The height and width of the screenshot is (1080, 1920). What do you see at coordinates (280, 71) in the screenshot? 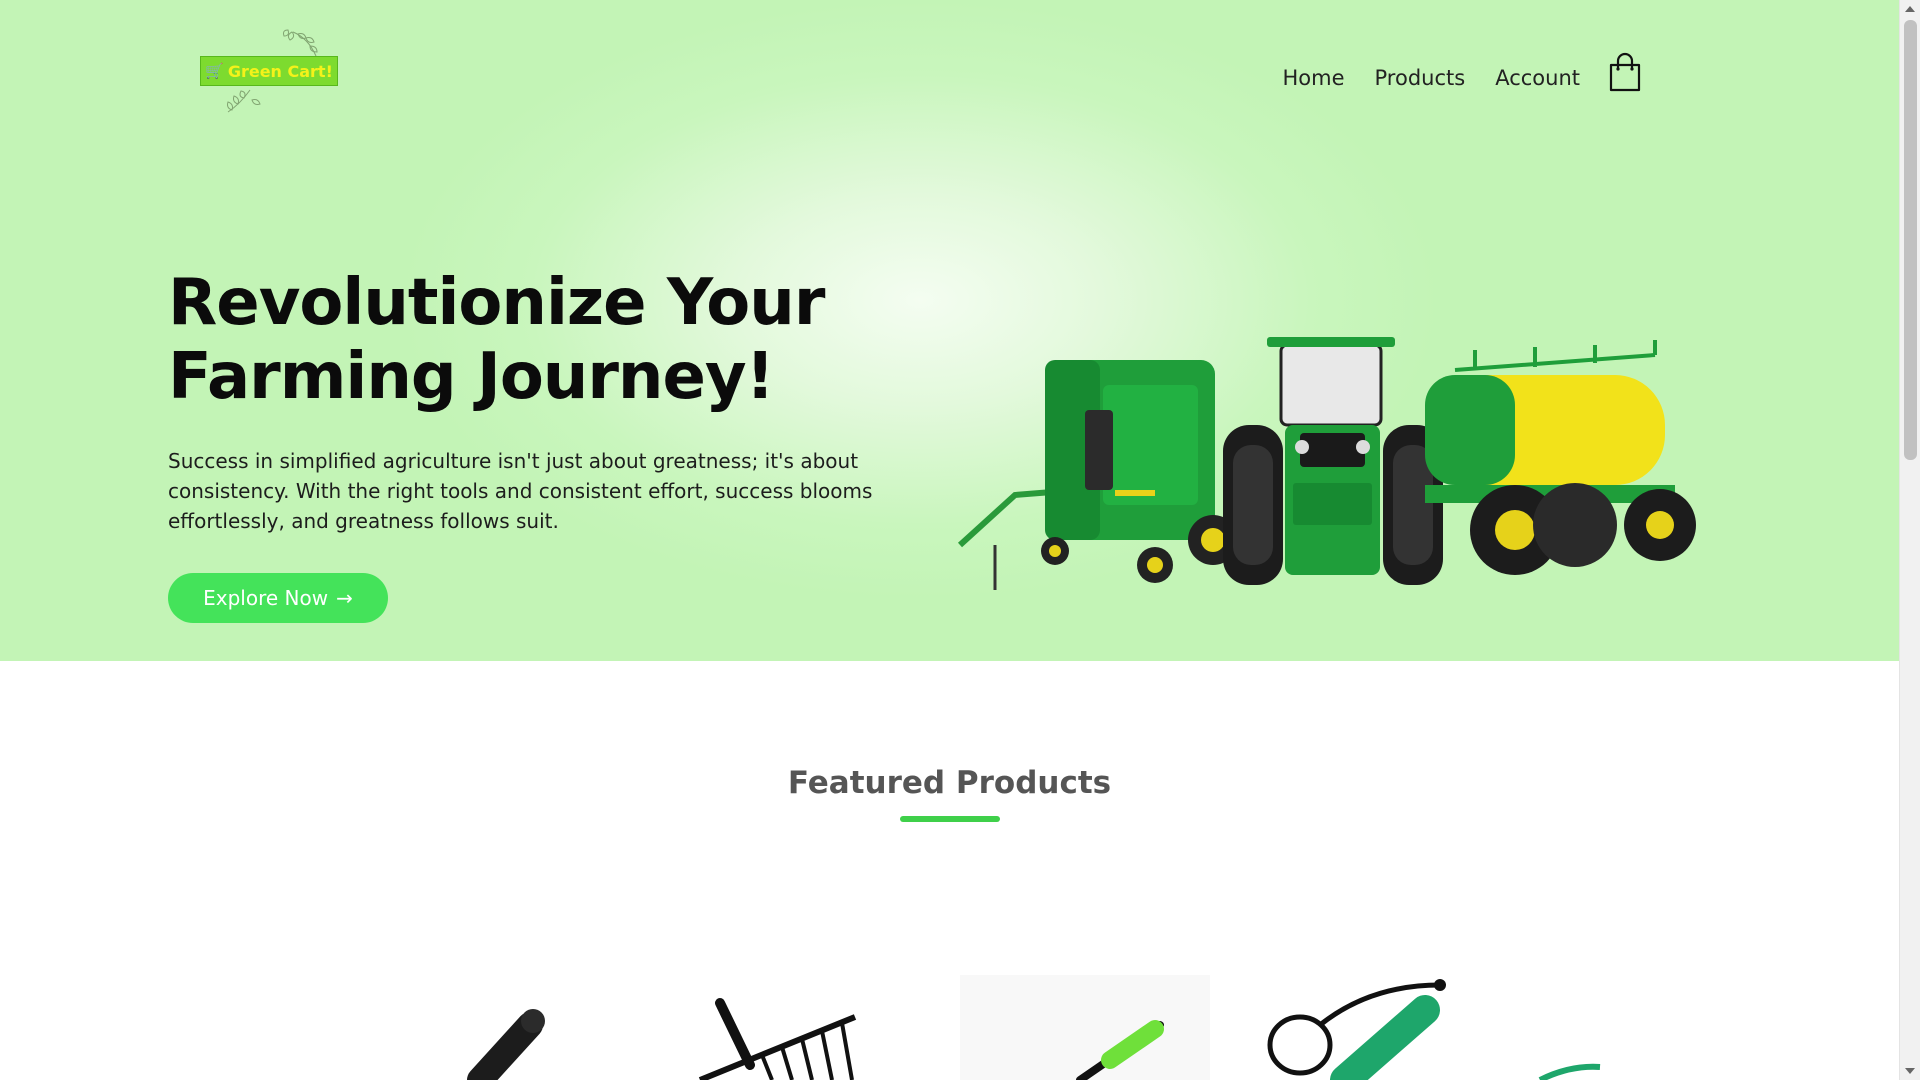
I see `logo-text: Green Cart!` at bounding box center [280, 71].